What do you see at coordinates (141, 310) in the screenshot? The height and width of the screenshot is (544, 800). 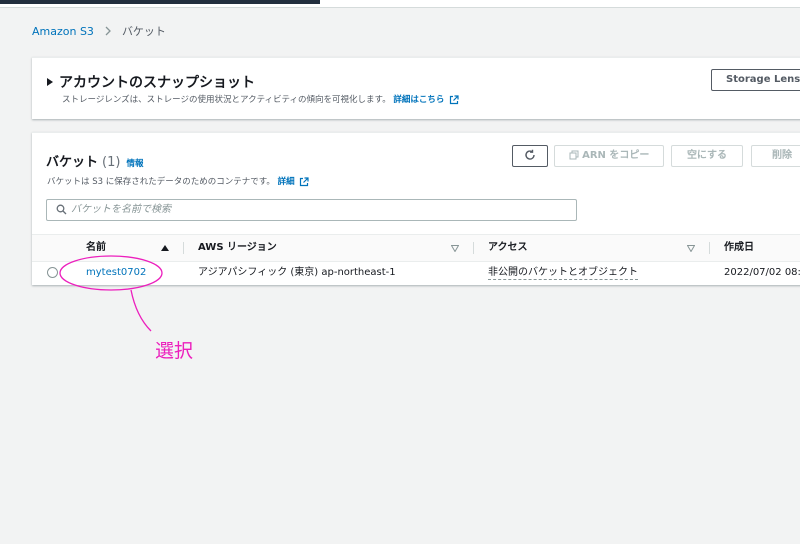 I see `annotation-connector` at bounding box center [141, 310].